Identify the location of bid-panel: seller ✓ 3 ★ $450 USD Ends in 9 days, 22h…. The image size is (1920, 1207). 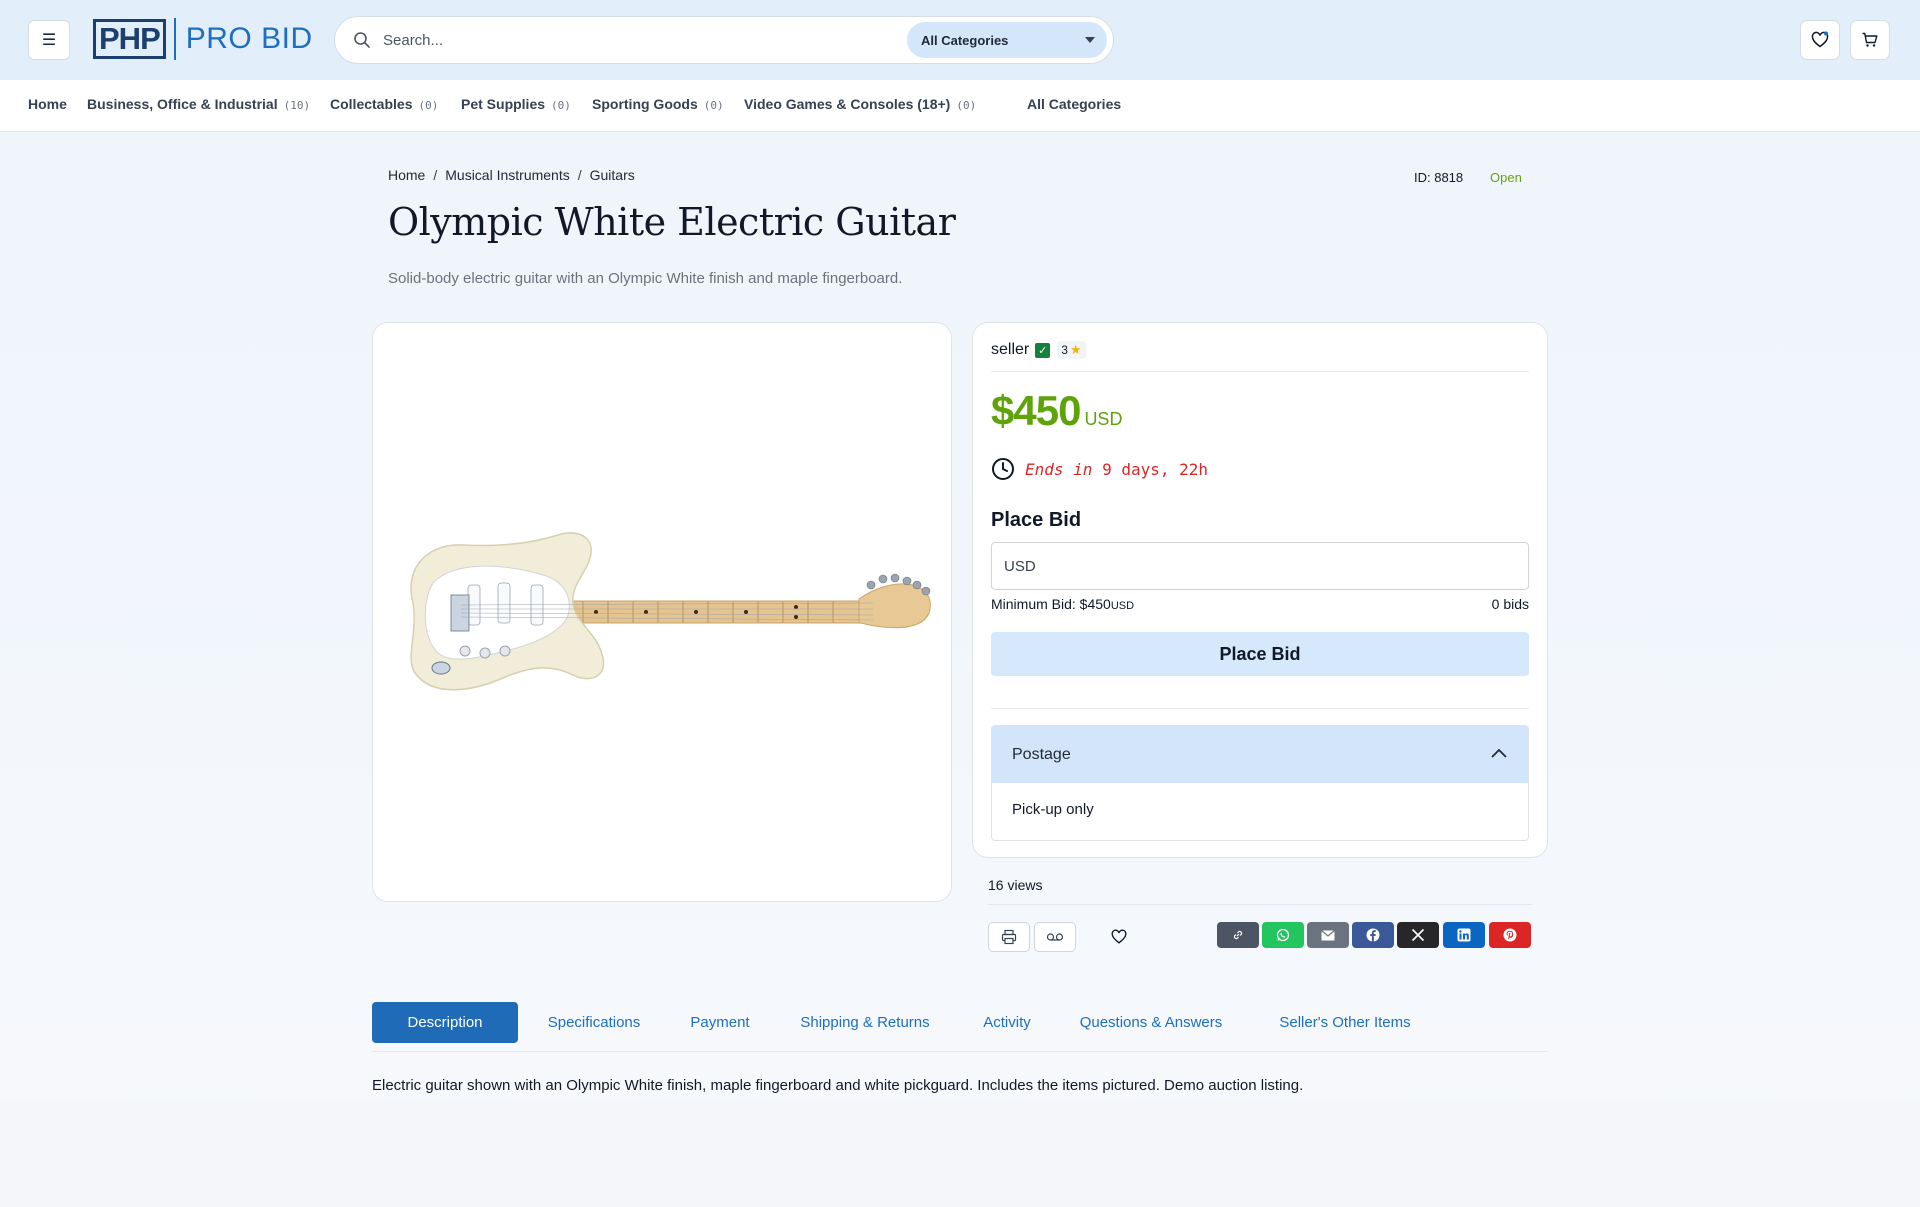
(1260, 590).